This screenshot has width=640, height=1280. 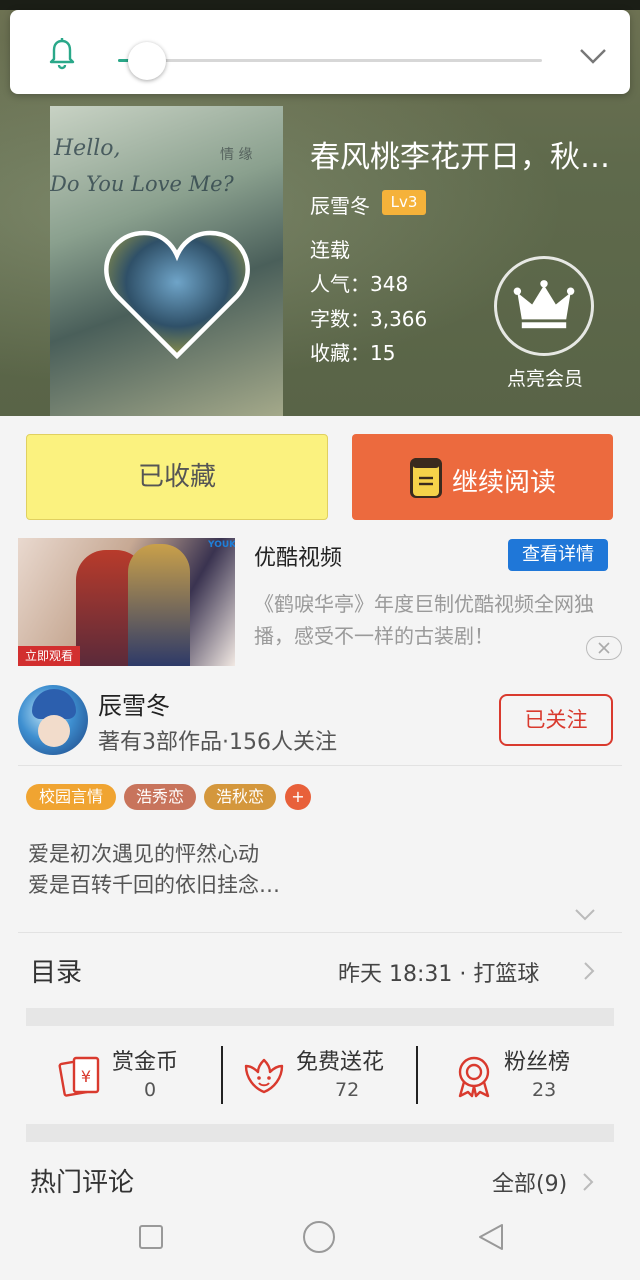 What do you see at coordinates (71, 797) in the screenshot?
I see `tag-item: 校园言情` at bounding box center [71, 797].